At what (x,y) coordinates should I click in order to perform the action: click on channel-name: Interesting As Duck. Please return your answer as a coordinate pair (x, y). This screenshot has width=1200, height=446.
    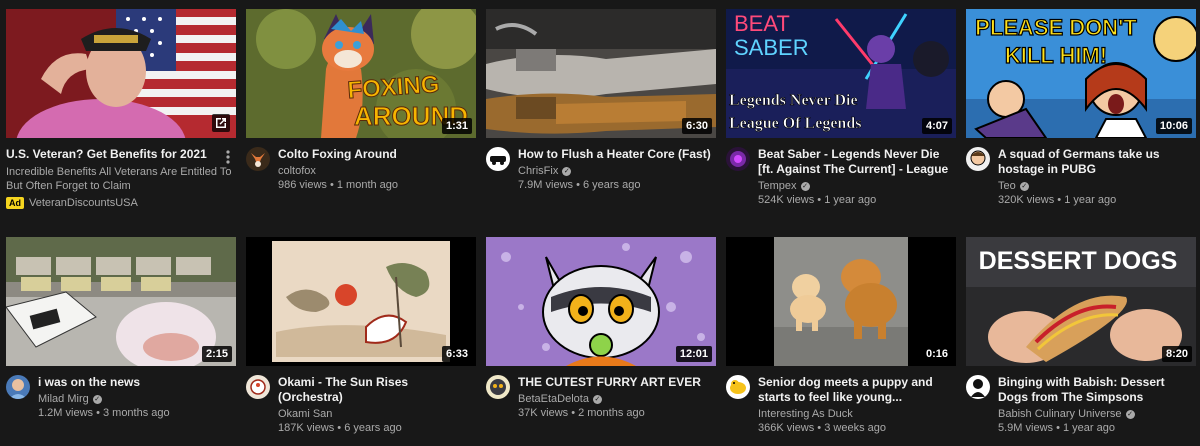
    Looking at the image, I should click on (857, 414).